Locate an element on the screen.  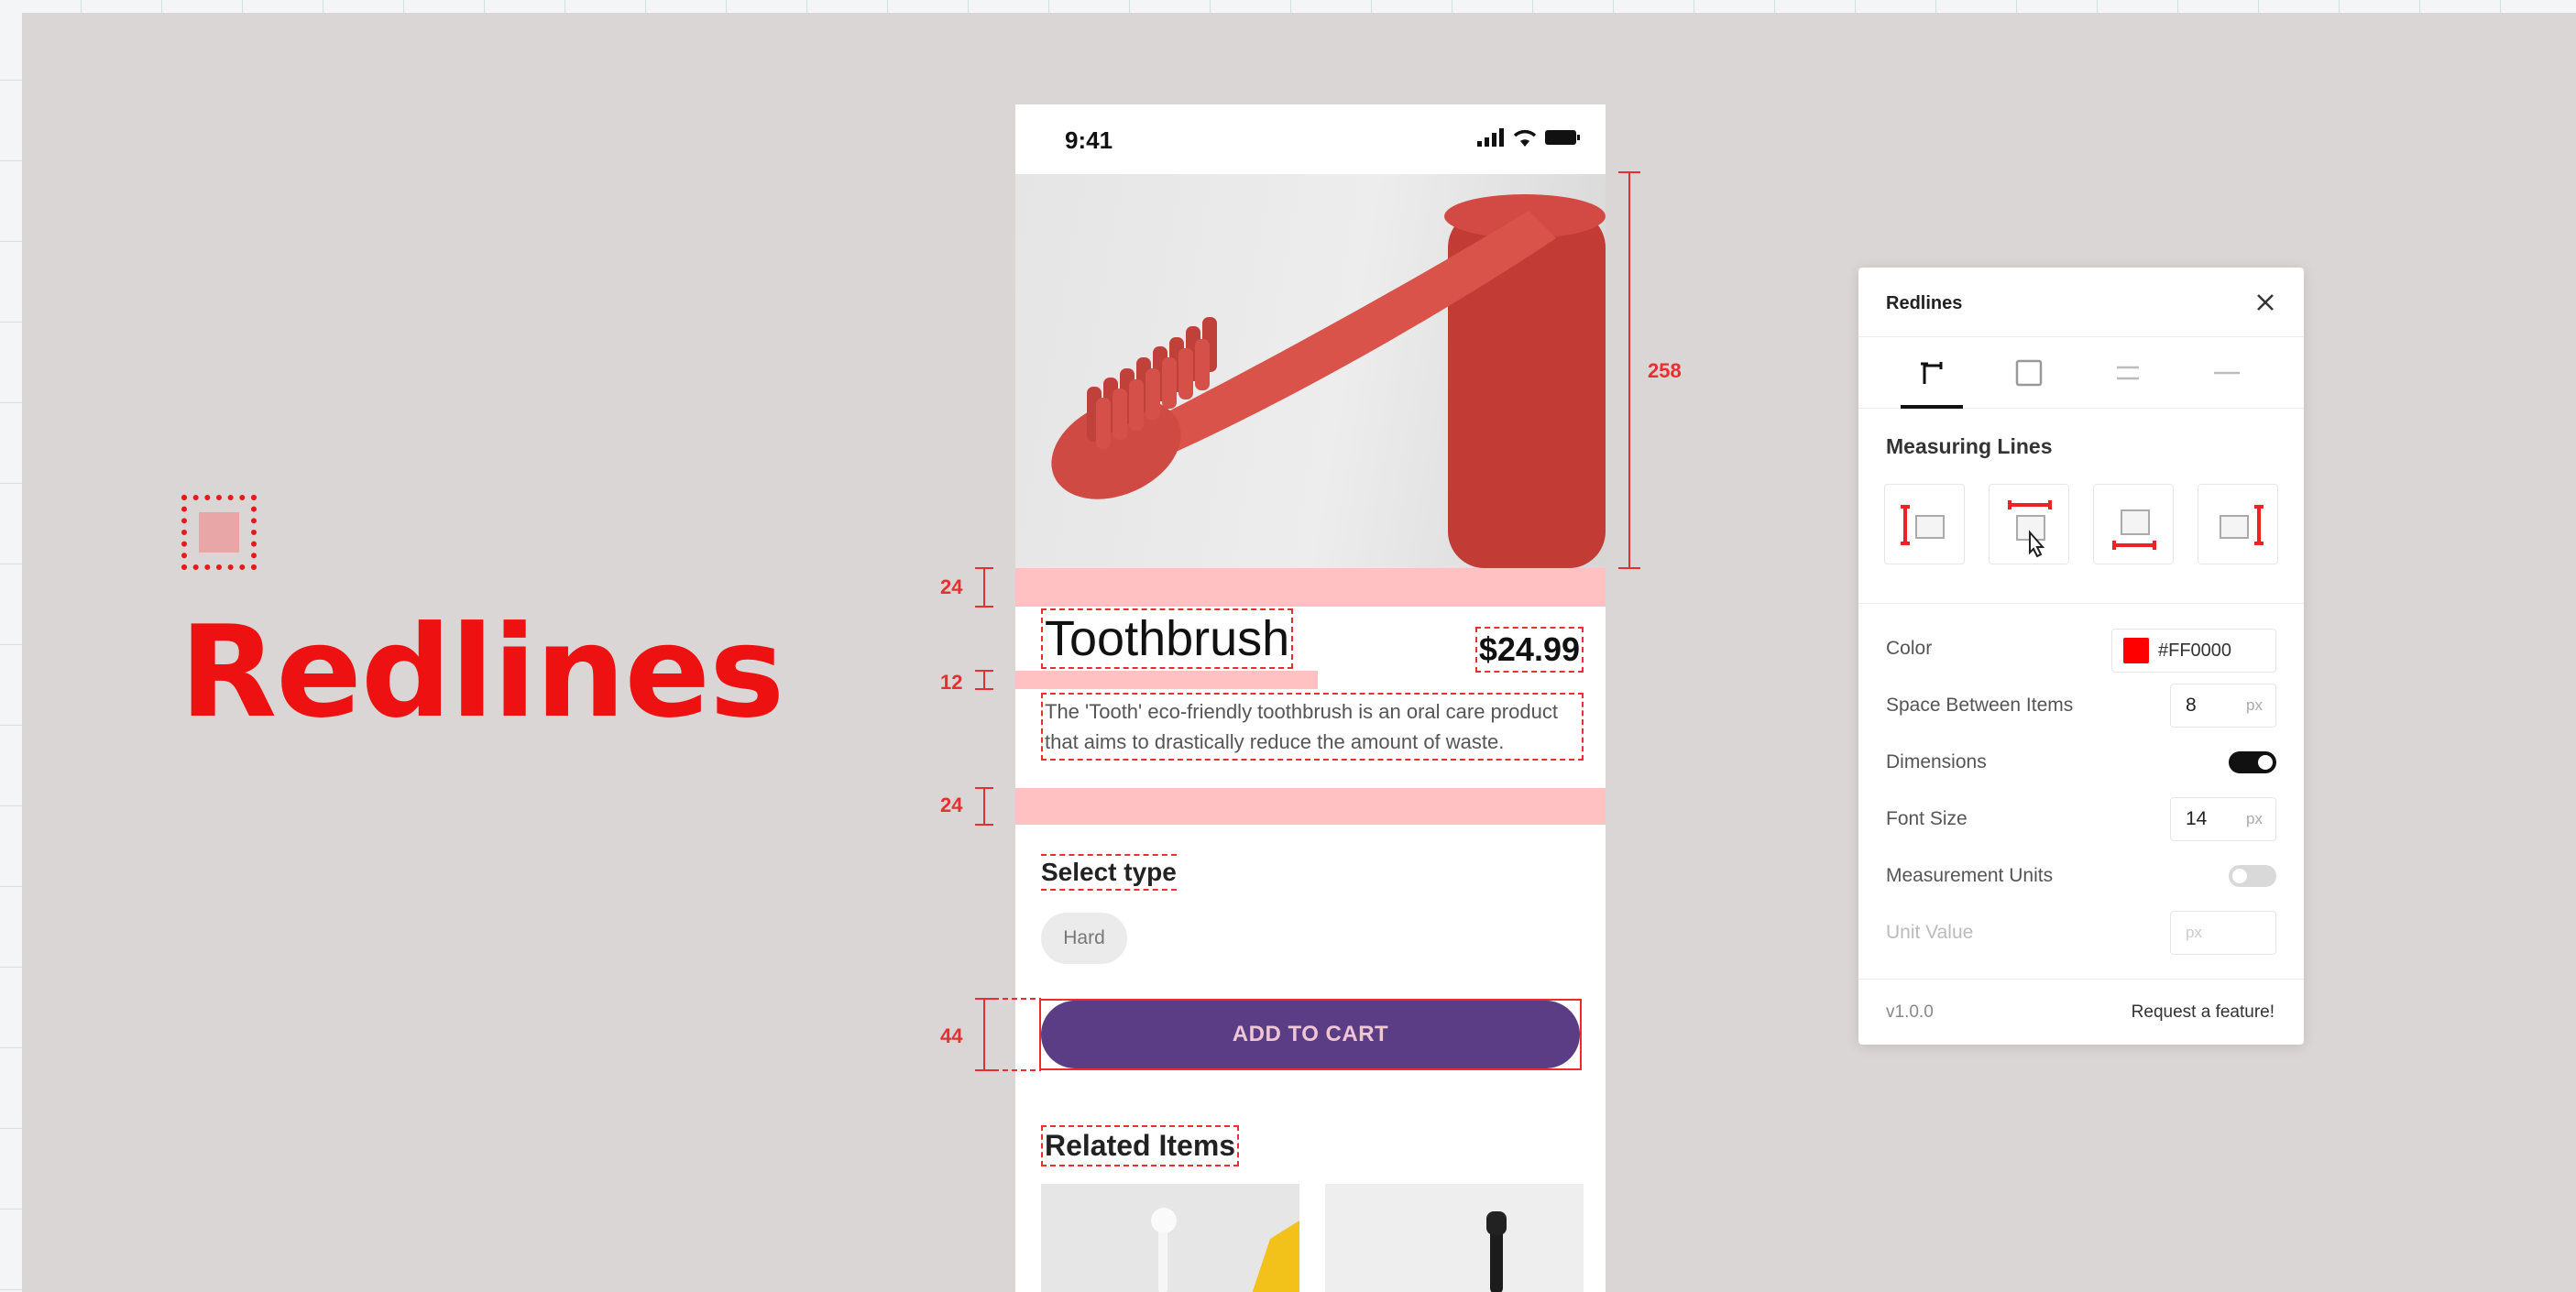
annotation-gap-after-desc: 24 is located at coordinates (952, 805).